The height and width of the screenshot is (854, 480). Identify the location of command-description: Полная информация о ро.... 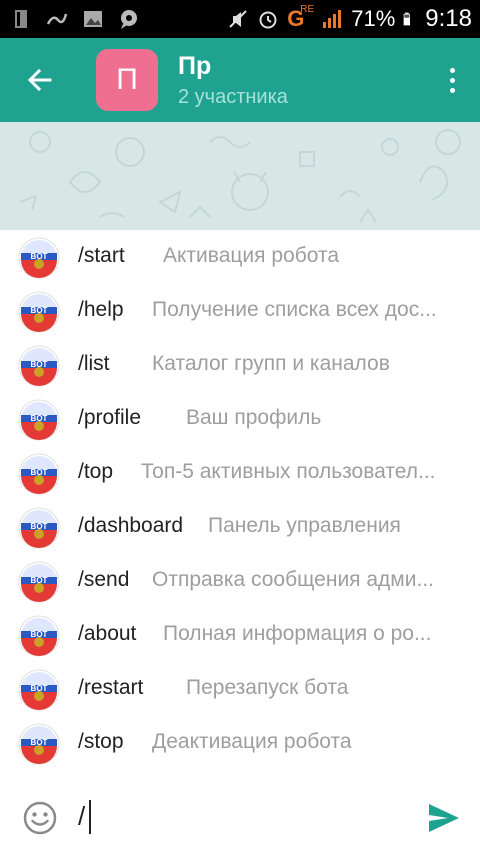
(297, 633).